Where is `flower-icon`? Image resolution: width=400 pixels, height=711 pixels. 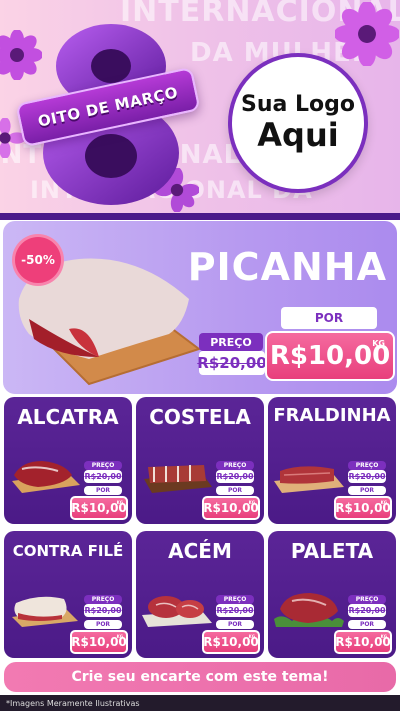 flower-icon is located at coordinates (367, 34).